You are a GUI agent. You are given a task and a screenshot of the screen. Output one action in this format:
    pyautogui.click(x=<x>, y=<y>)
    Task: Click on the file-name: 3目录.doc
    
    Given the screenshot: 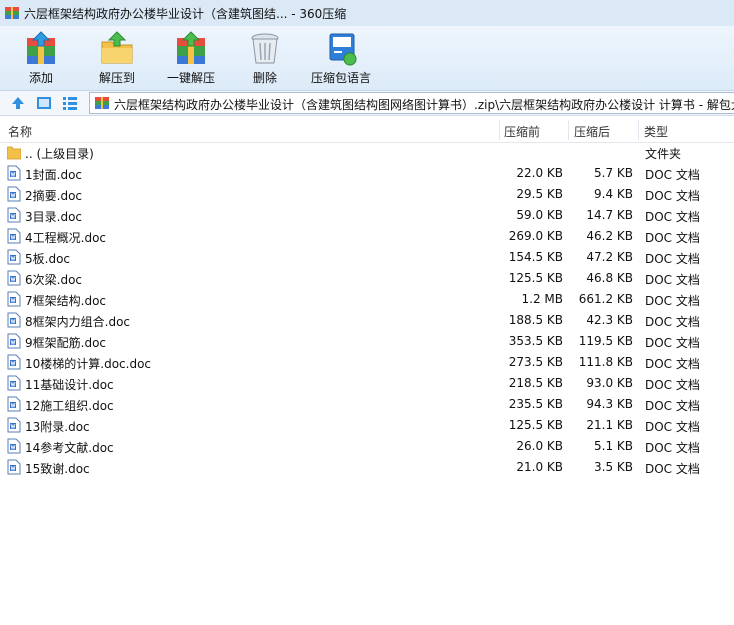 What is the action you would take?
    pyautogui.click(x=54, y=217)
    